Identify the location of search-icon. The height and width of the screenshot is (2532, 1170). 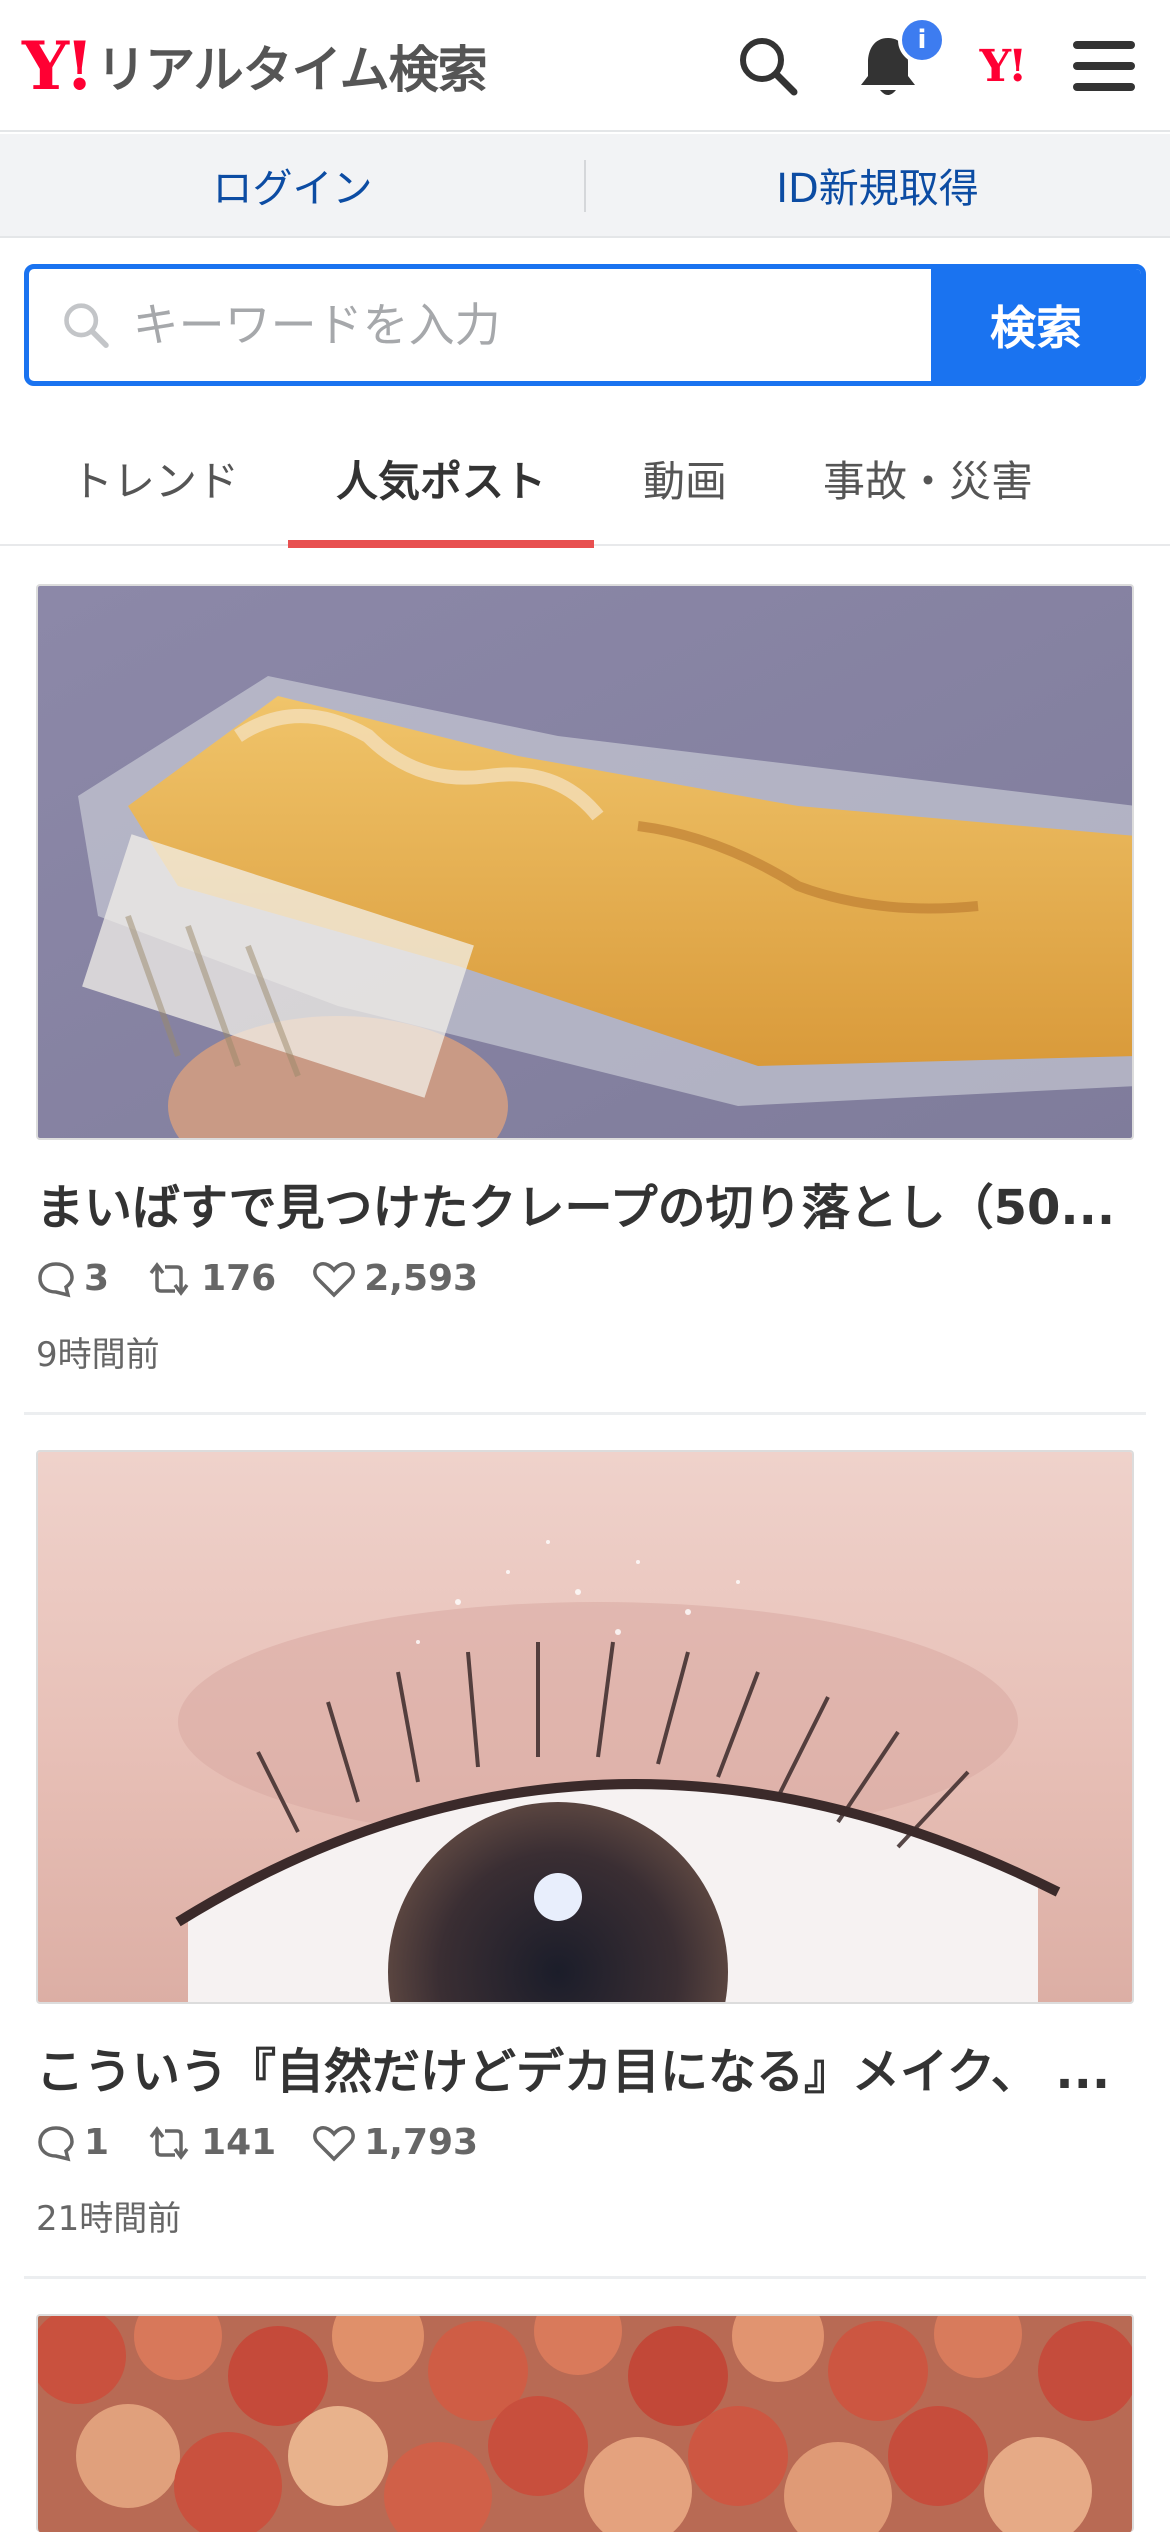
(768, 66).